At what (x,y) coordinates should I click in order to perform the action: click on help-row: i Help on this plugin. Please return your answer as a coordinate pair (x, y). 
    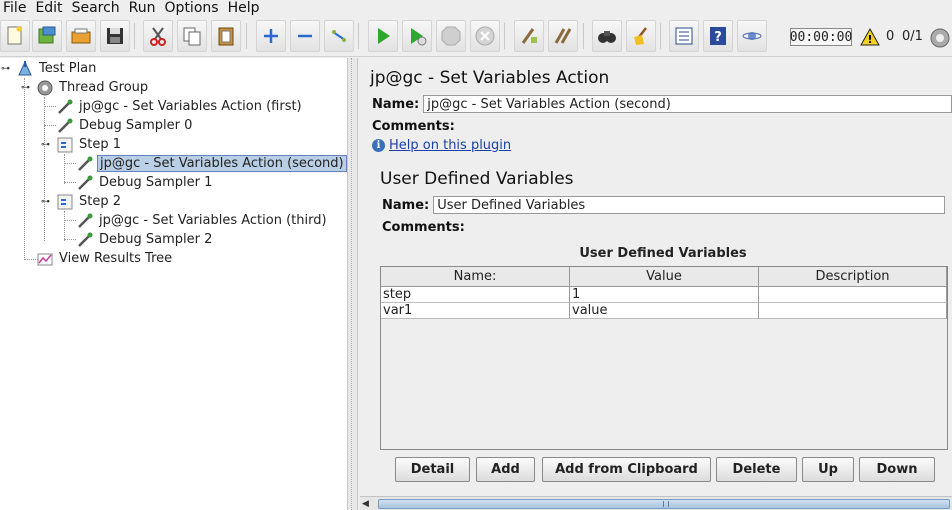
    Looking at the image, I should click on (441, 145).